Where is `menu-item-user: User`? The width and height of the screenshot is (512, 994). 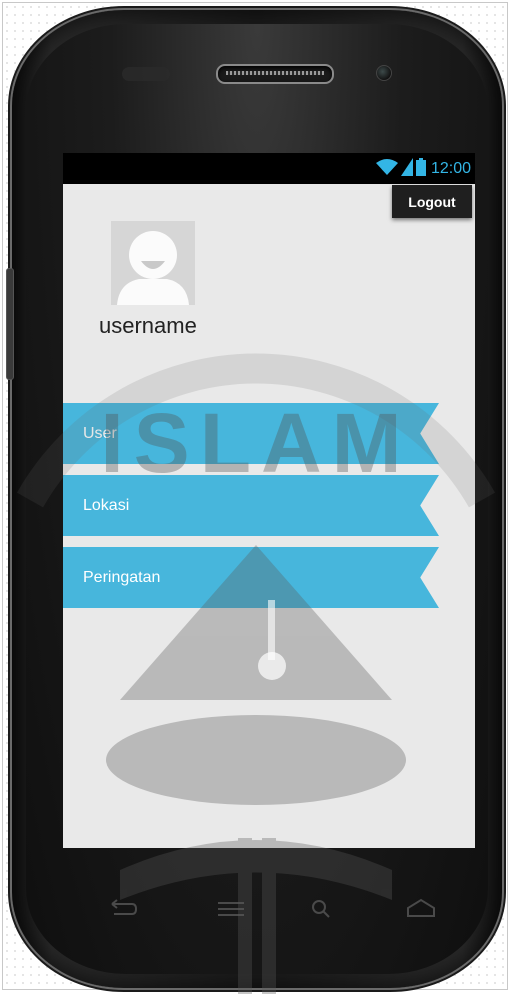 menu-item-user: User is located at coordinates (251, 433).